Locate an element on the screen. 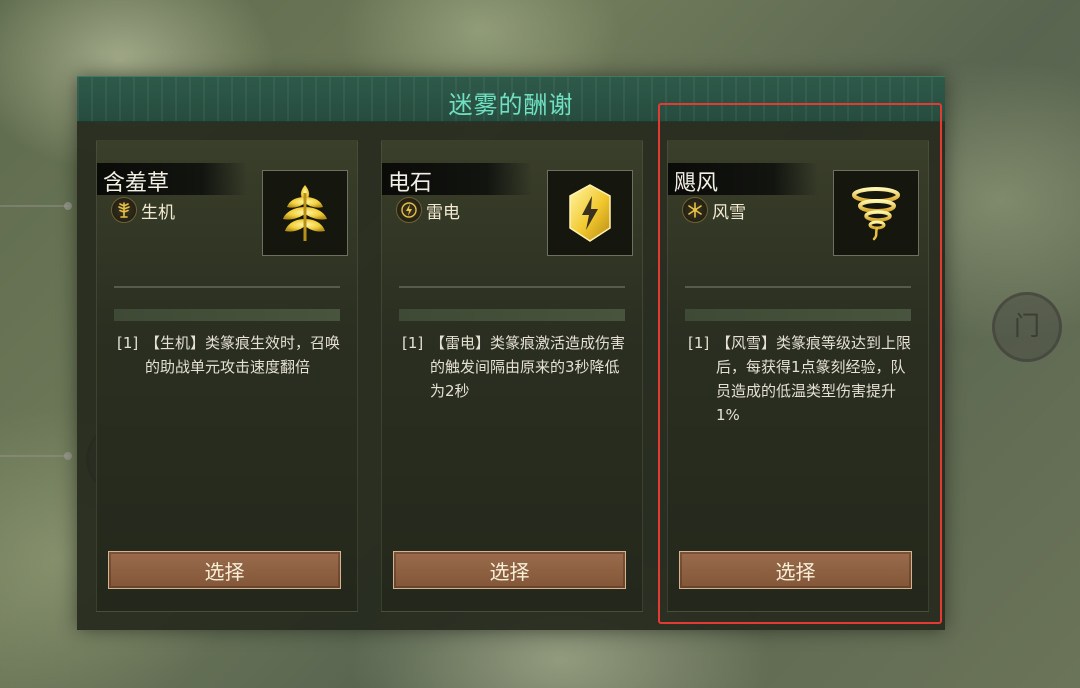 The width and height of the screenshot is (1080, 688). golden-leaf-icon is located at coordinates (305, 213).